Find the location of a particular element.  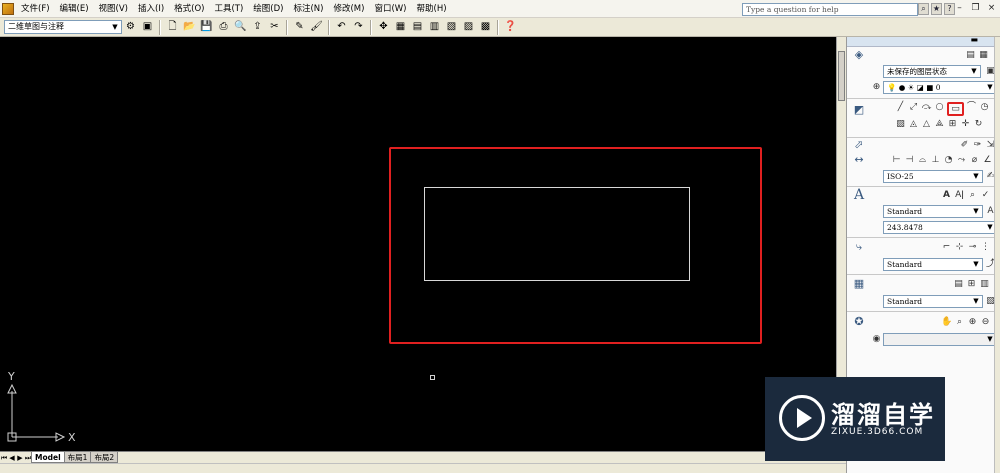

design-center-icon: ▤ is located at coordinates (418, 27).